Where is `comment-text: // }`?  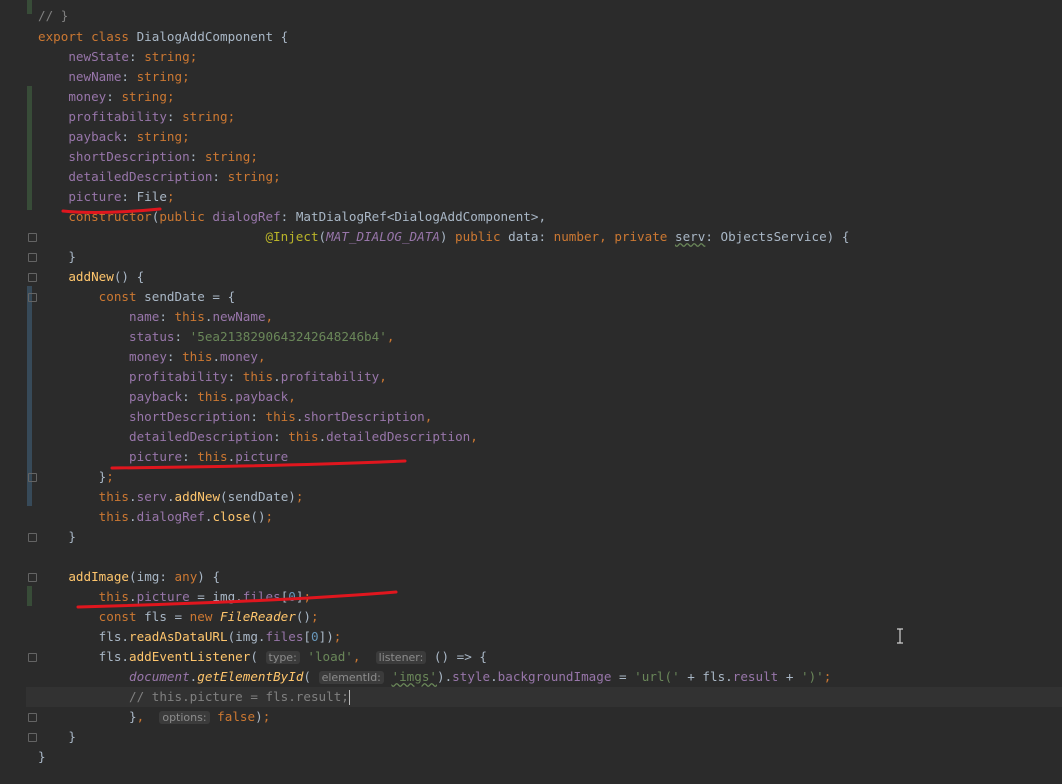
comment-text: // } is located at coordinates (53, 15).